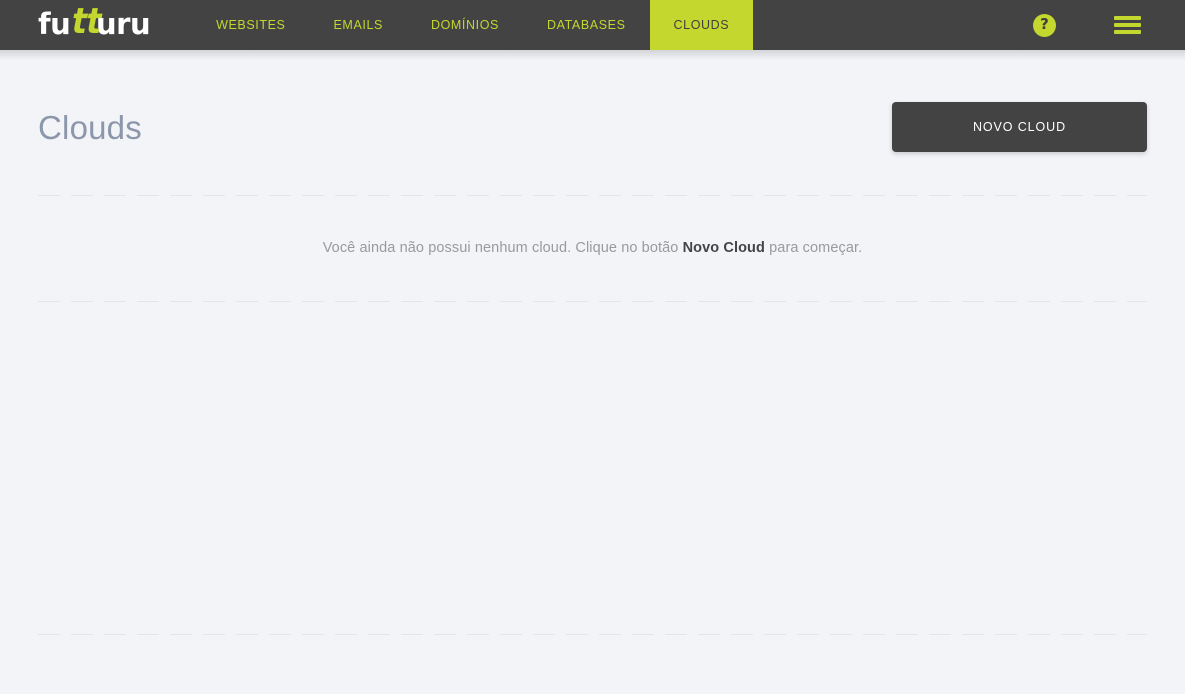 Image resolution: width=1185 pixels, height=694 pixels. Describe the element at coordinates (701, 25) in the screenshot. I see `nav-item-clouds: CLOUDS` at that location.